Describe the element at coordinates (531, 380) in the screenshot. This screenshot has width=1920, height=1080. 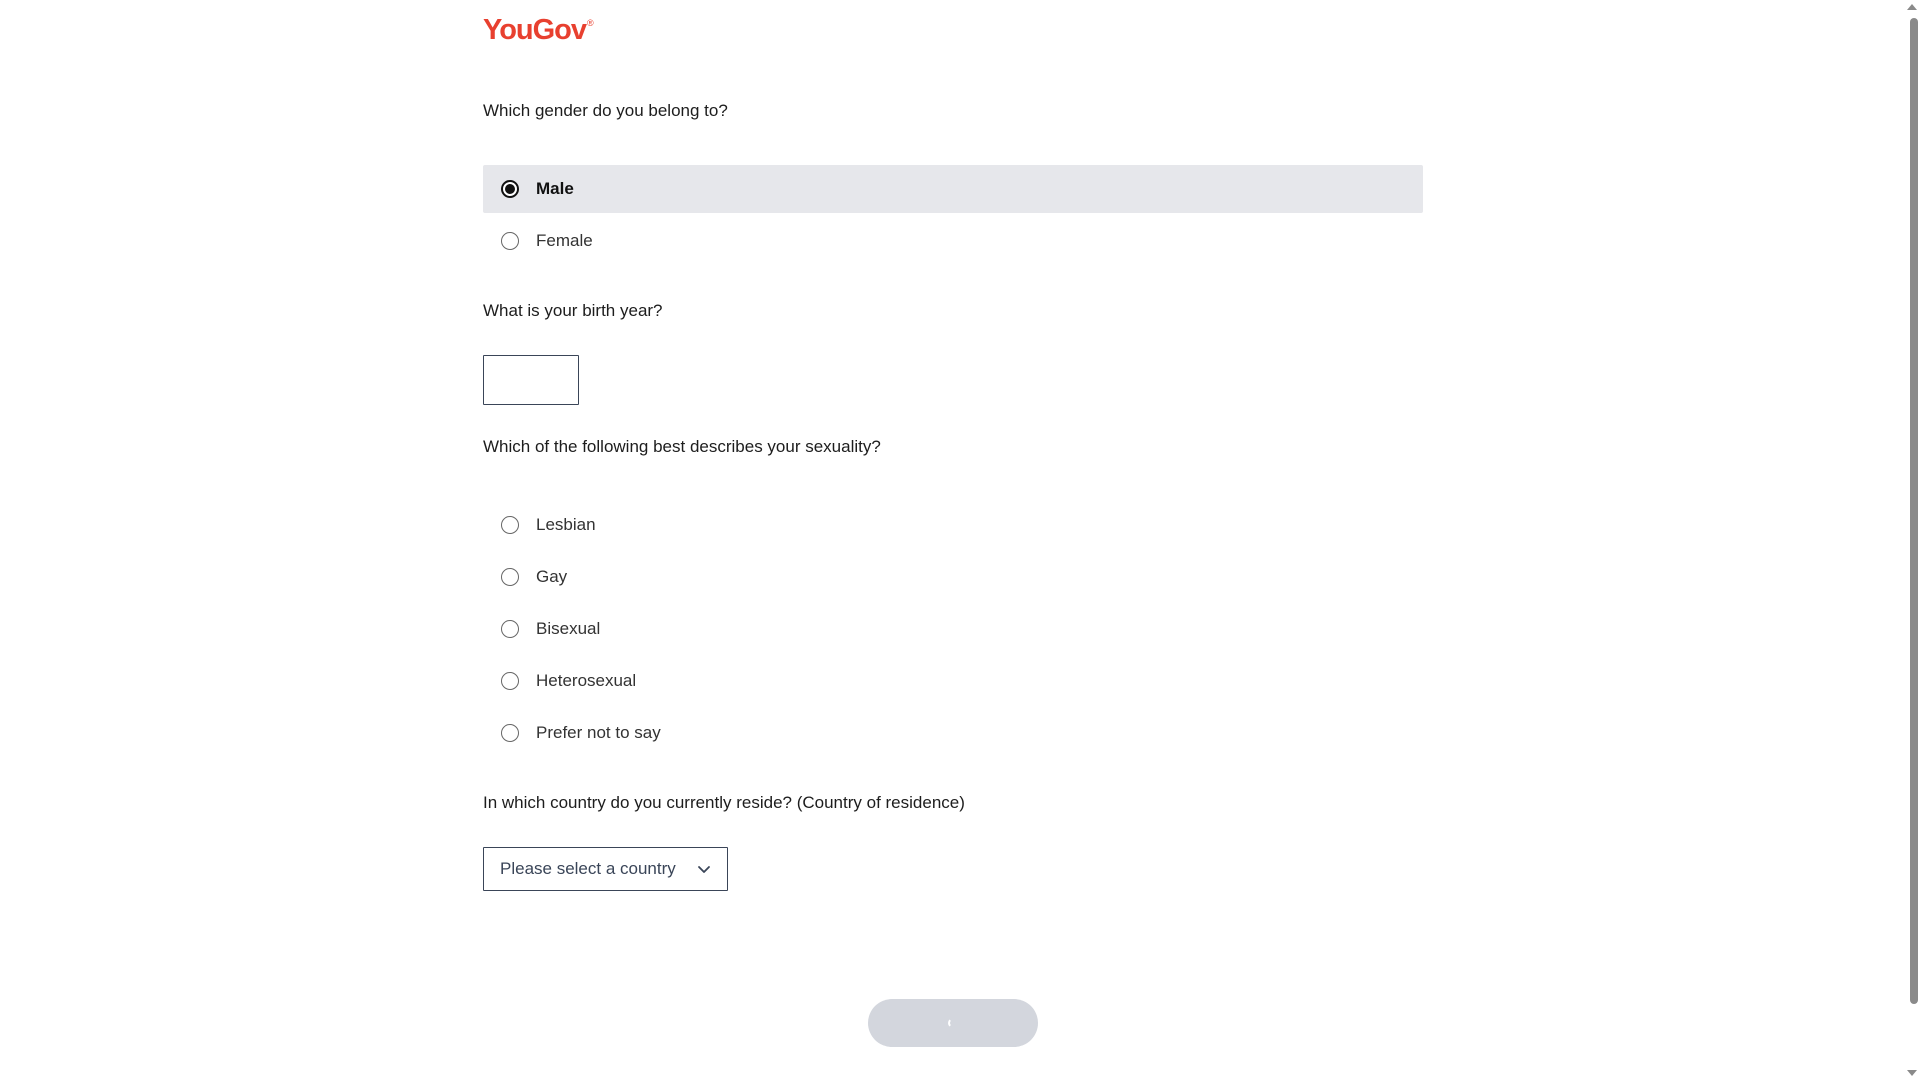
I see `birth-year-input` at that location.